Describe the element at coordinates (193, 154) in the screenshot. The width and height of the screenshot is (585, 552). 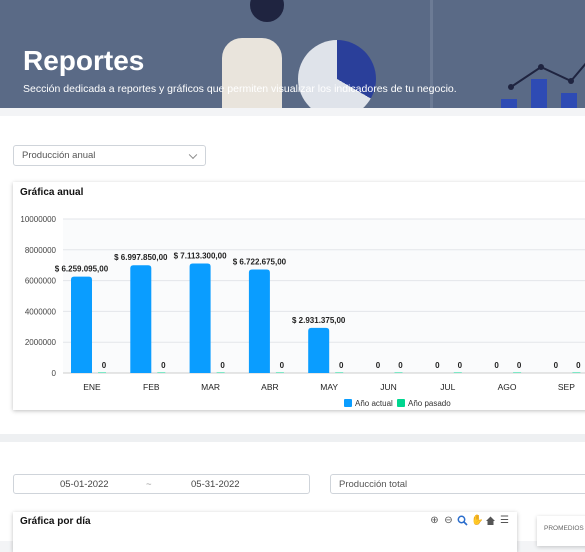
I see `chevron-down-icon` at that location.